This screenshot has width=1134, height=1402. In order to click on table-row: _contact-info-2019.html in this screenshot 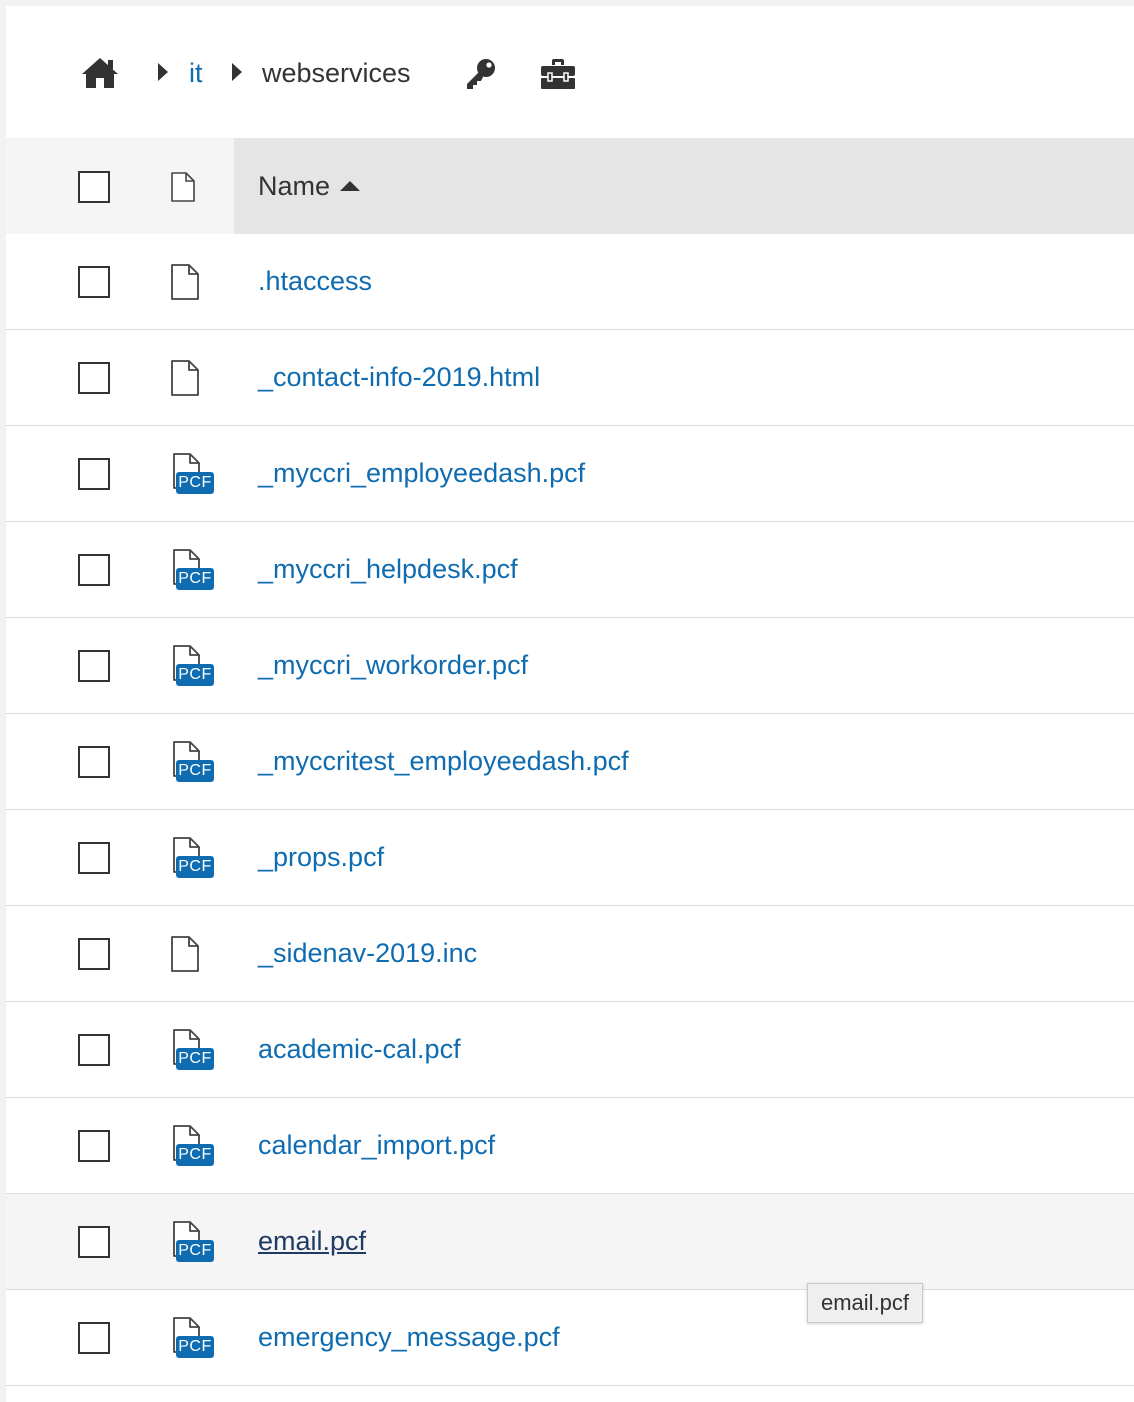, I will do `click(570, 378)`.